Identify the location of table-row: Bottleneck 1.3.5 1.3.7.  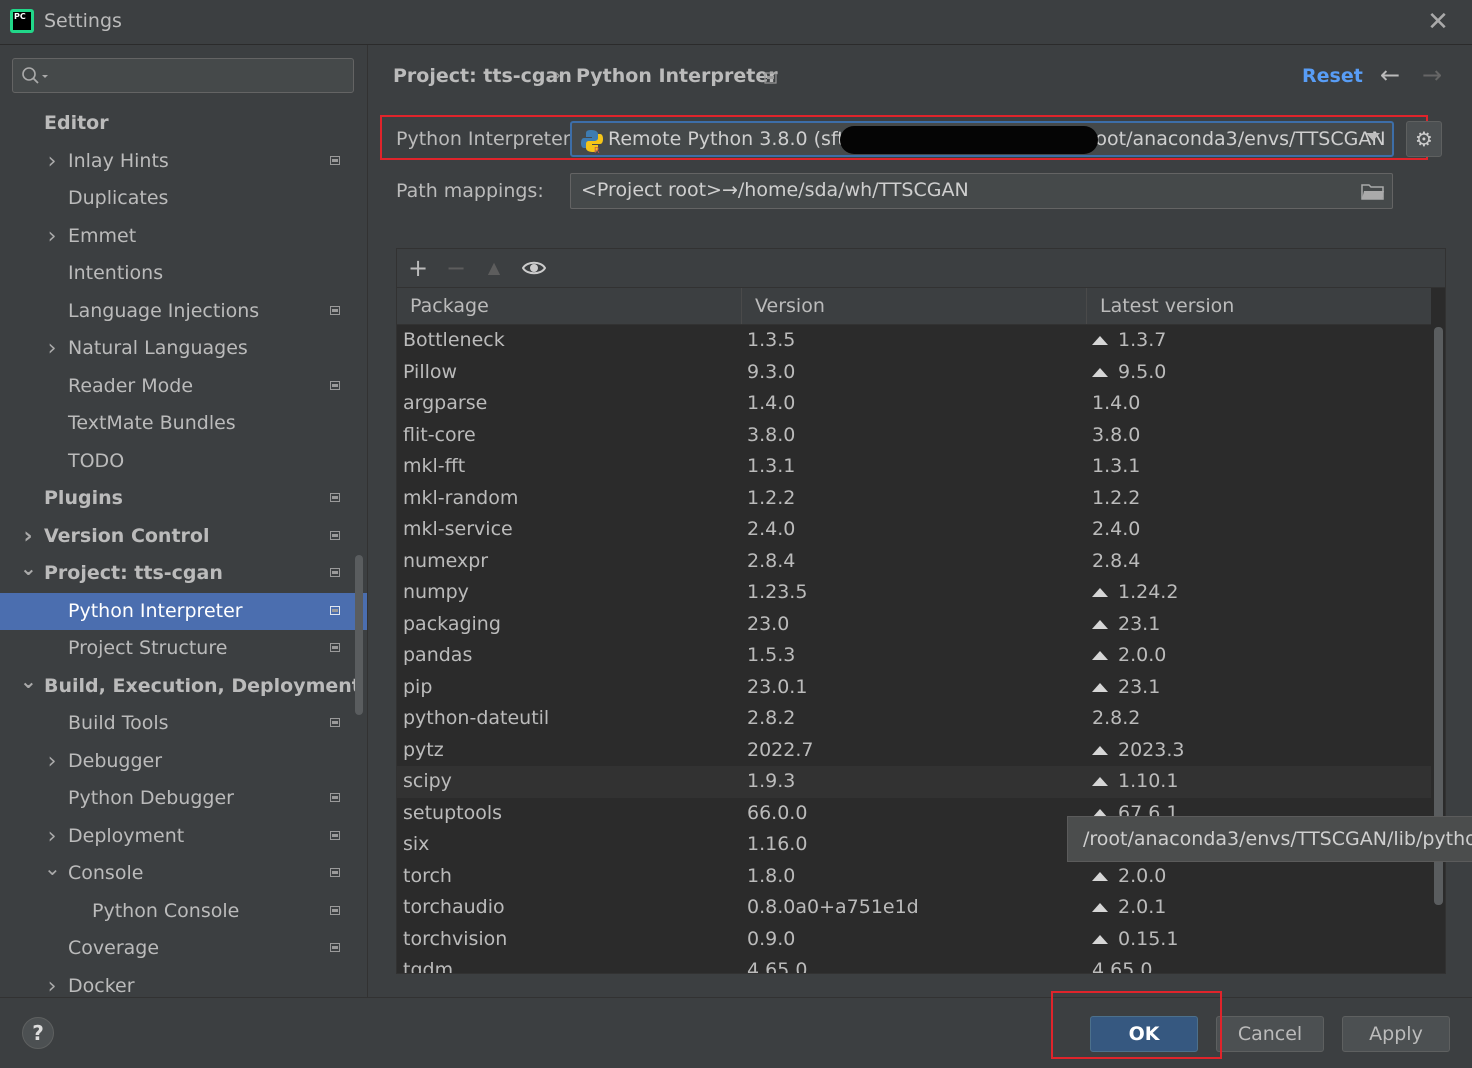
(914, 341).